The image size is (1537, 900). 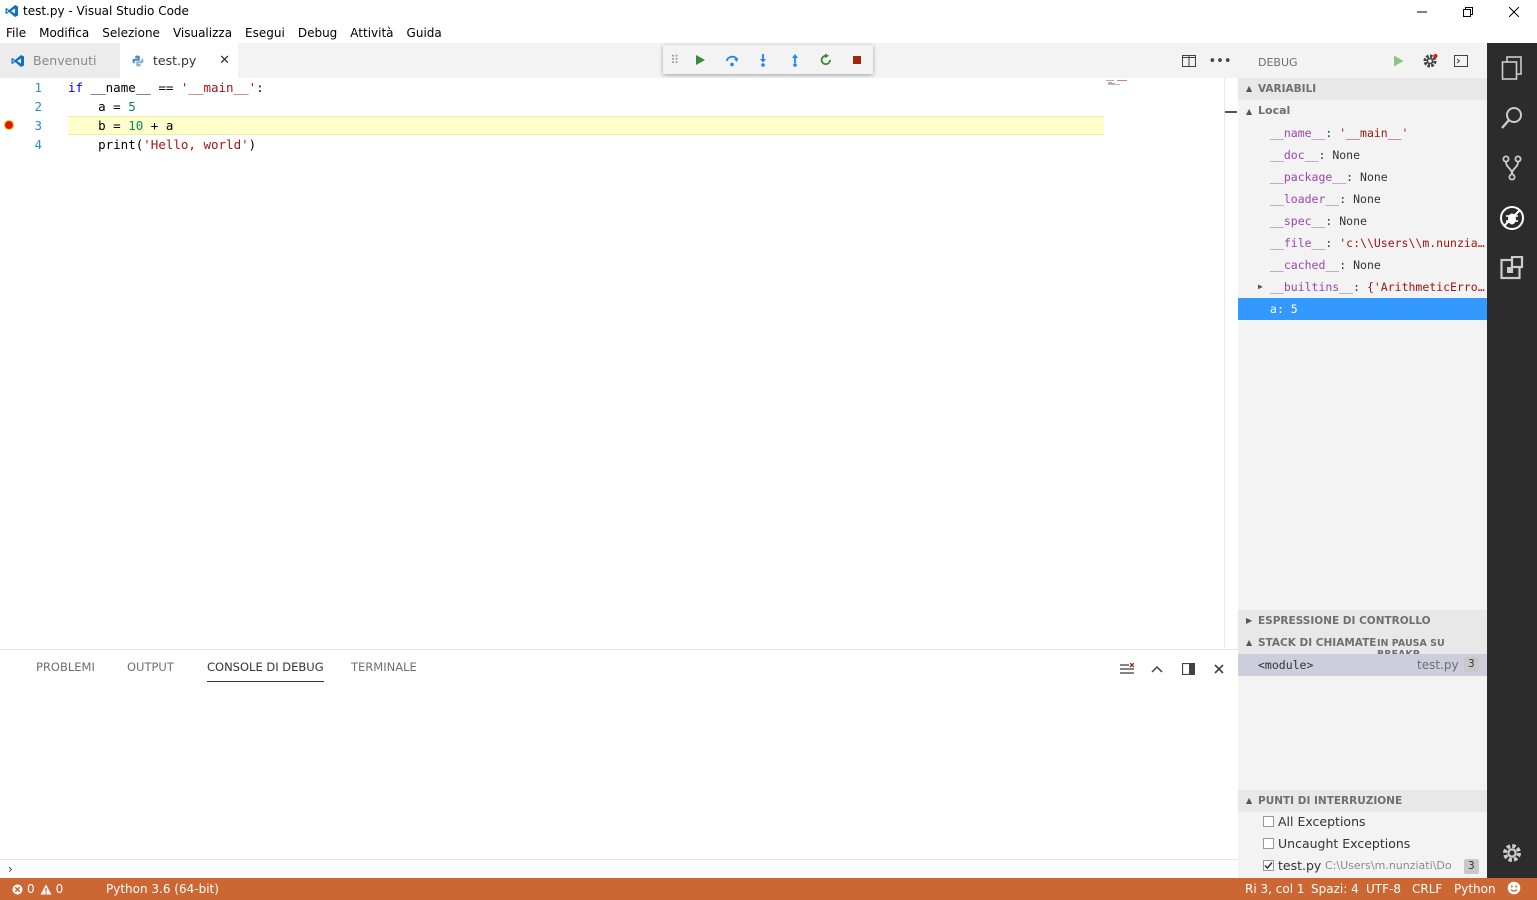 I want to click on tab-console-di-debug: CONSOLE DI DEBUG, so click(x=265, y=670).